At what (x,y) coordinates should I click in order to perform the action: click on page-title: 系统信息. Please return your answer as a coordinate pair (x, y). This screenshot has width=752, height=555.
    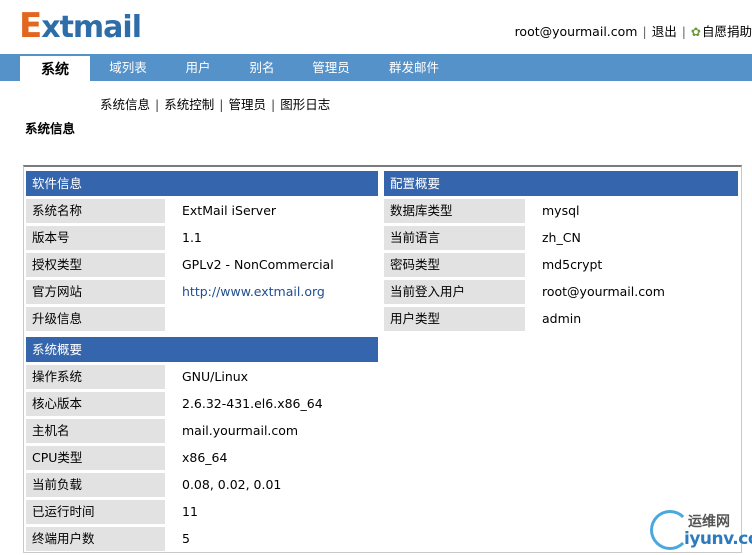
    Looking at the image, I should click on (50, 128).